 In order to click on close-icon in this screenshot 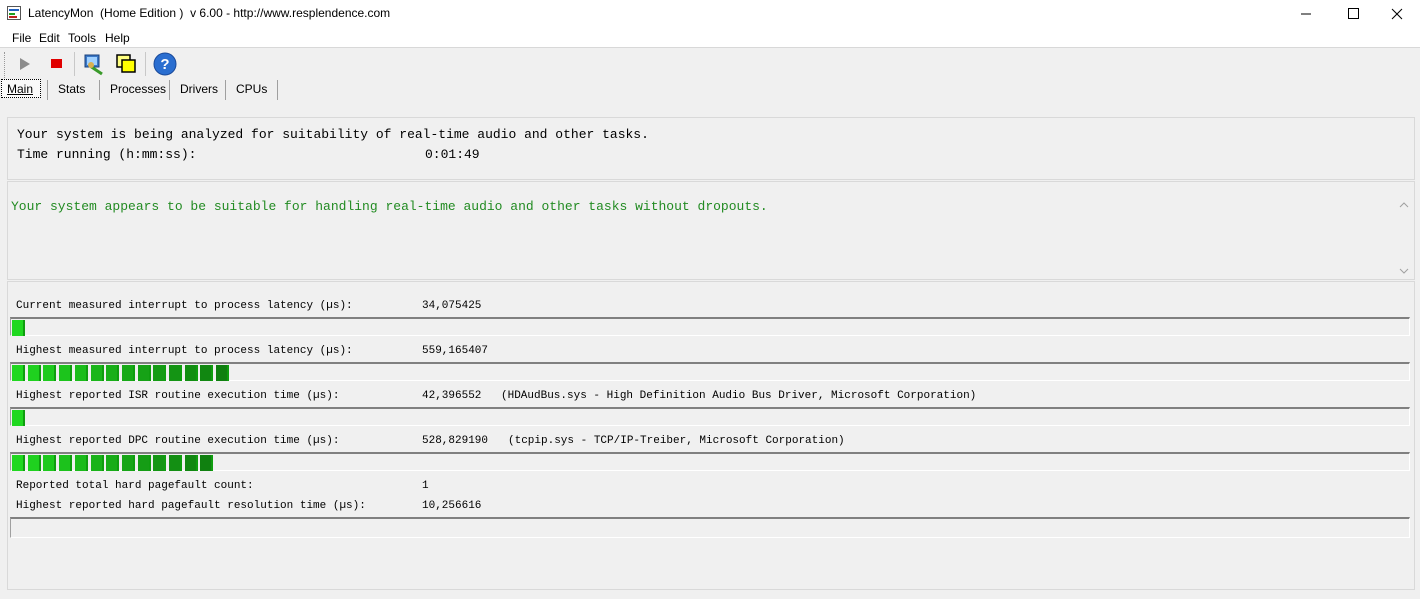, I will do `click(1397, 13)`.